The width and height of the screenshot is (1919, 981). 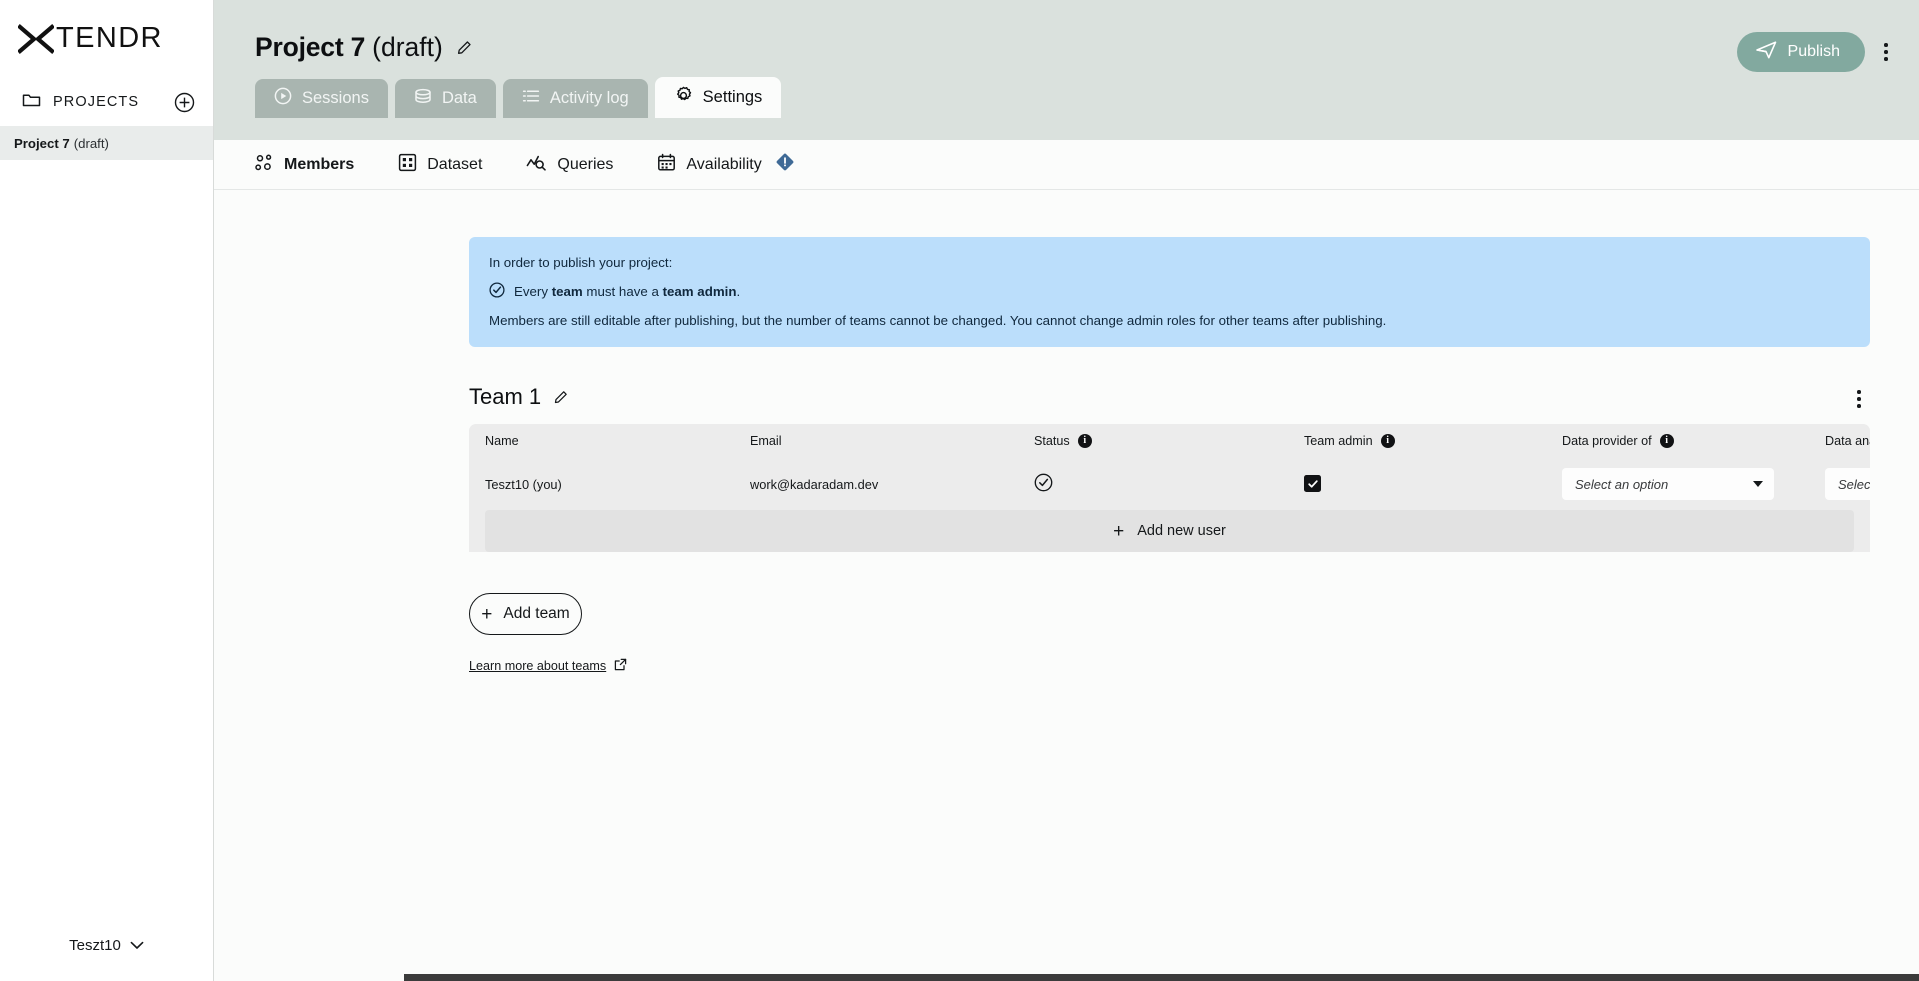 I want to click on data-provider-value: Select an option, so click(x=1622, y=484).